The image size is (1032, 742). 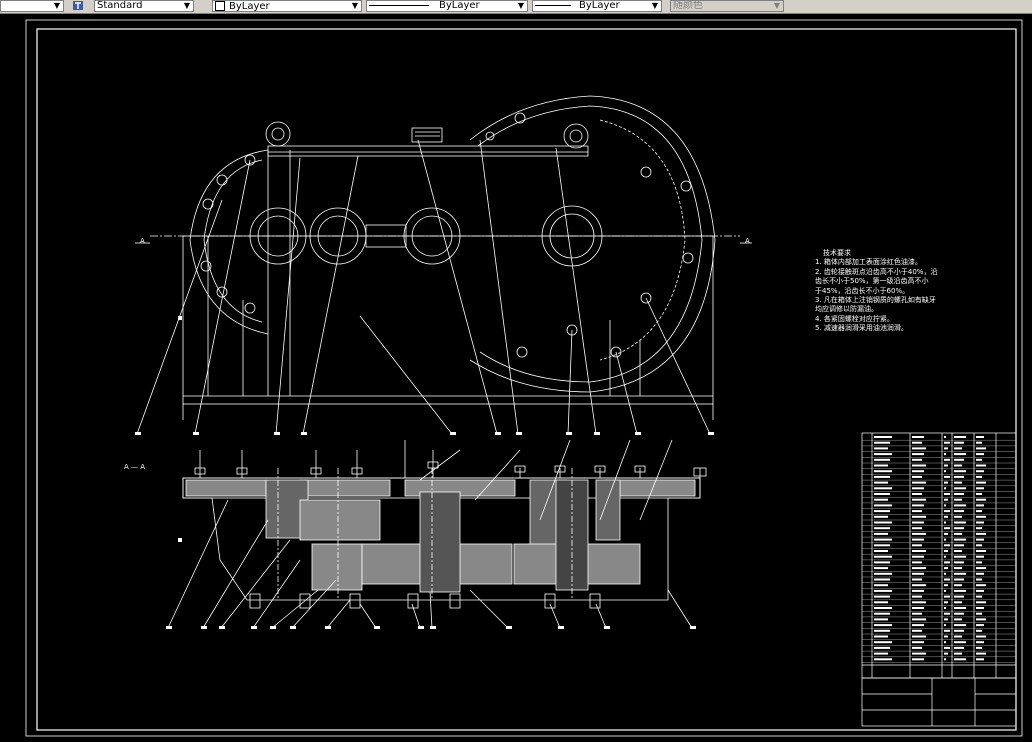 What do you see at coordinates (599, 5) in the screenshot?
I see `lineweight-value: ByLayer` at bounding box center [599, 5].